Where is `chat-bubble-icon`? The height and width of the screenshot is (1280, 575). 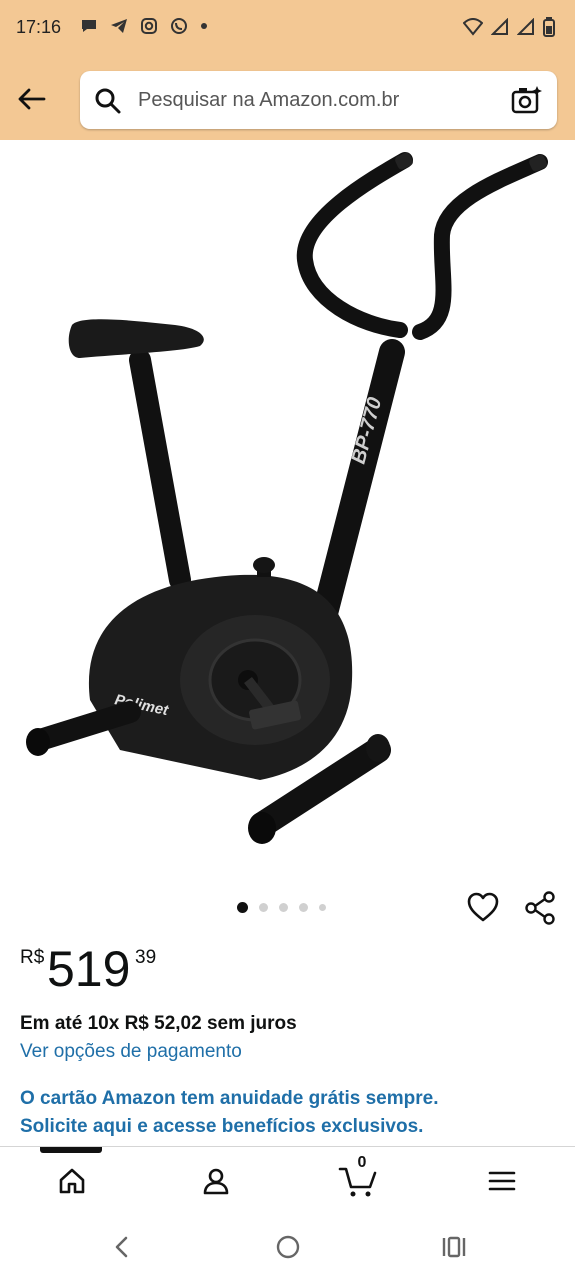
chat-bubble-icon is located at coordinates (89, 26).